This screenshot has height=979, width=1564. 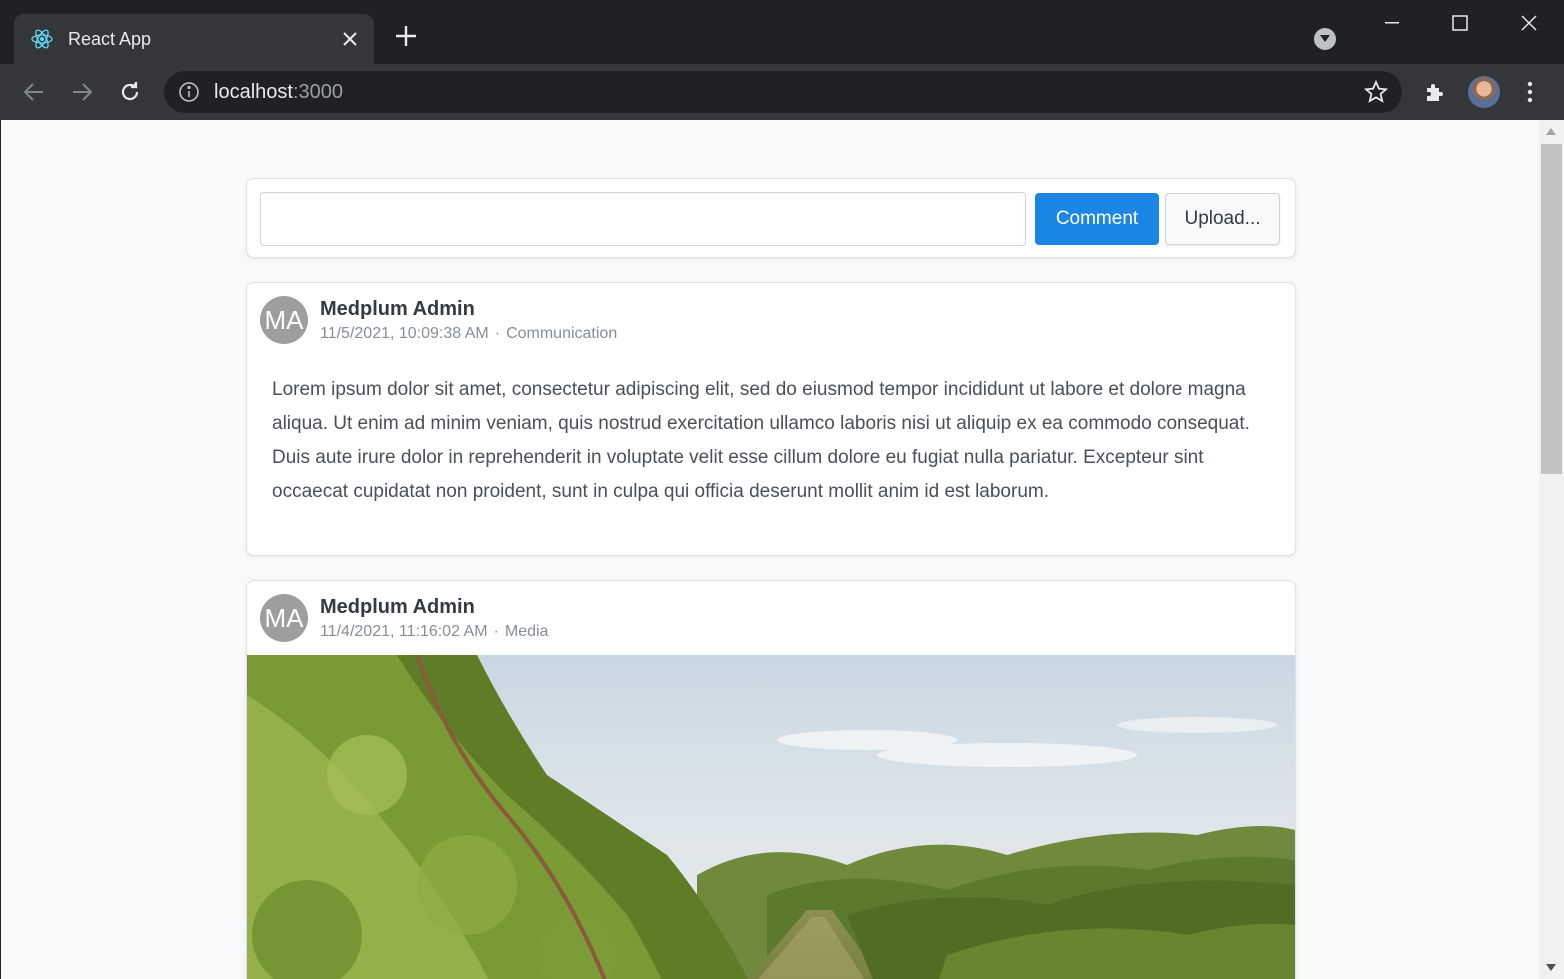 I want to click on reload-icon, so click(x=130, y=92).